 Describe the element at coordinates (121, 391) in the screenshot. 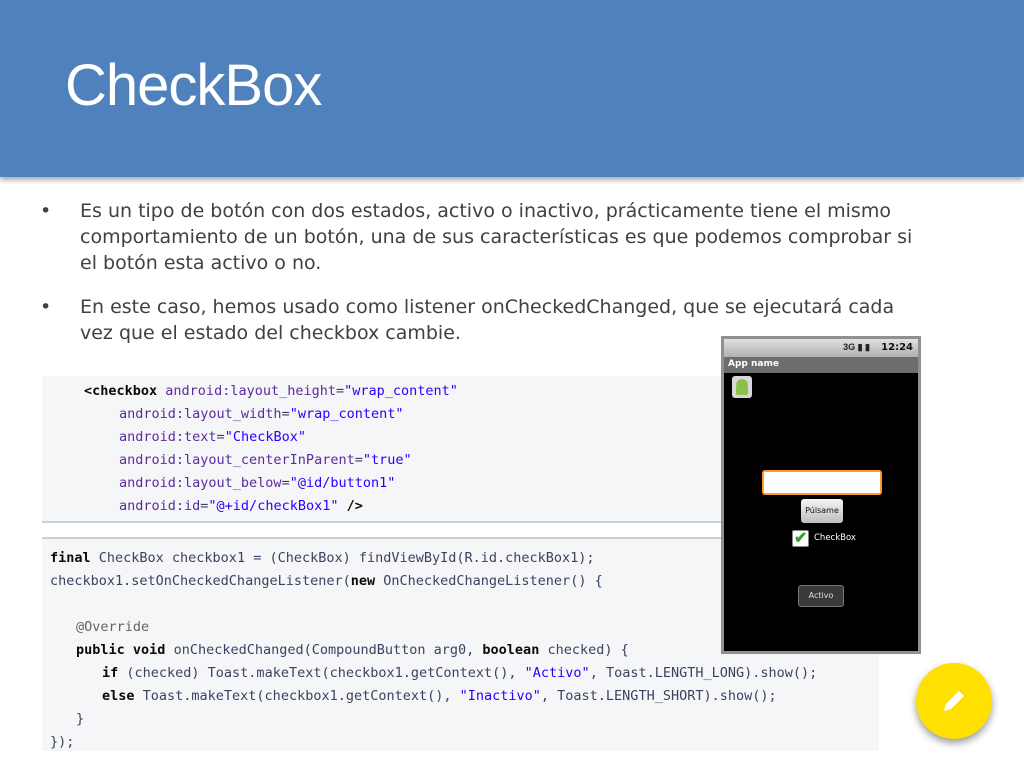

I see `xml-tag: <checkbox` at that location.